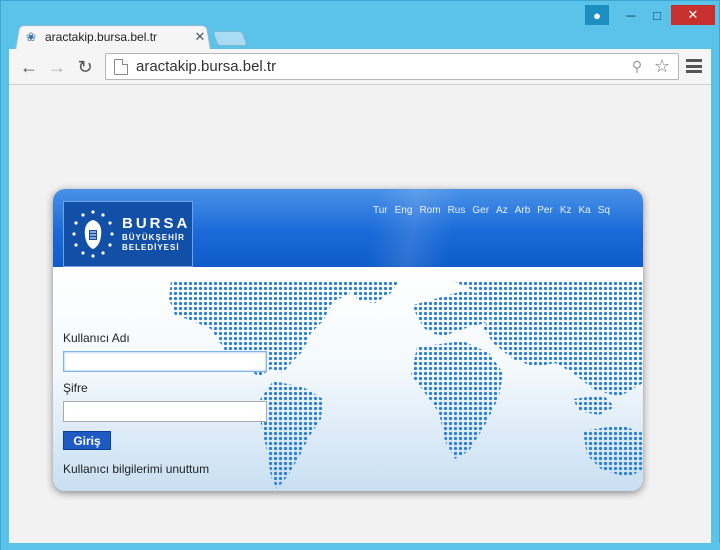 The width and height of the screenshot is (720, 550). Describe the element at coordinates (585, 210) in the screenshot. I see `lang-ka: Ka` at that location.